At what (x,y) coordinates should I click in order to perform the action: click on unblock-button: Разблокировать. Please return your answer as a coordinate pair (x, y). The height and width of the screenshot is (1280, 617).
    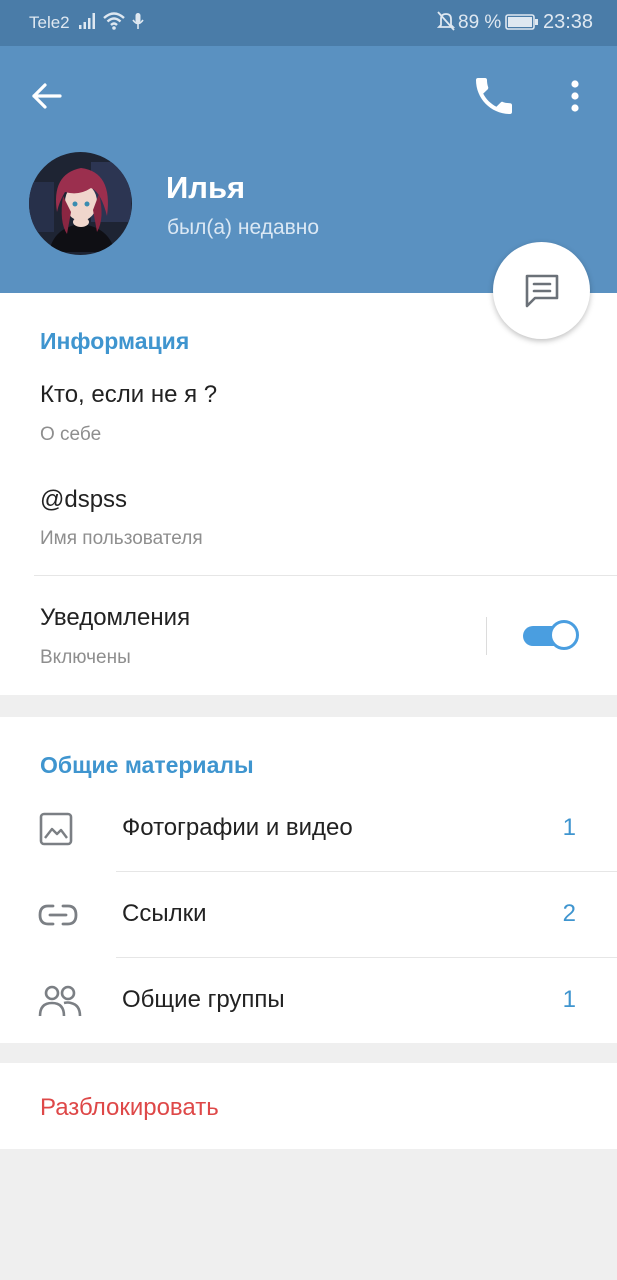
    Looking at the image, I should click on (129, 1108).